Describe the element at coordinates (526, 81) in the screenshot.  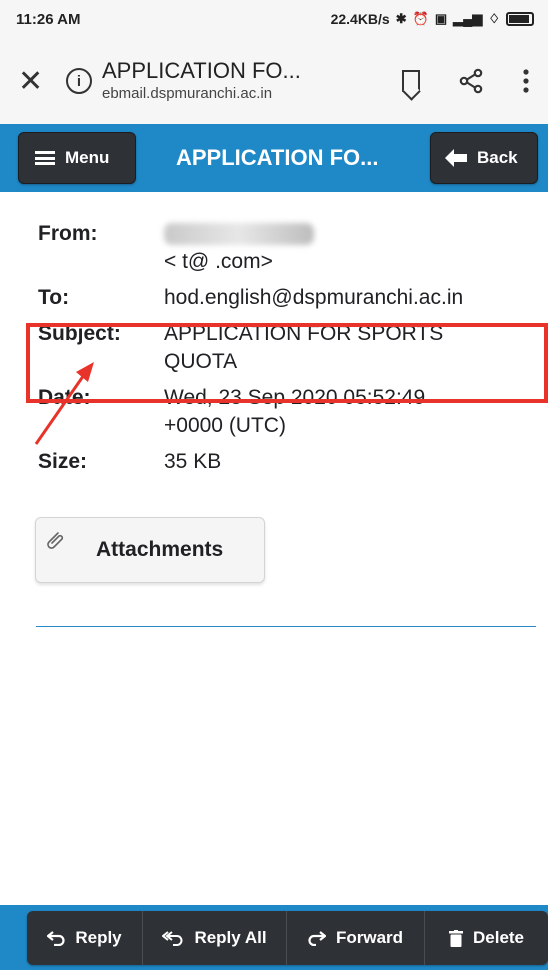
I see `more-vert-icon` at that location.